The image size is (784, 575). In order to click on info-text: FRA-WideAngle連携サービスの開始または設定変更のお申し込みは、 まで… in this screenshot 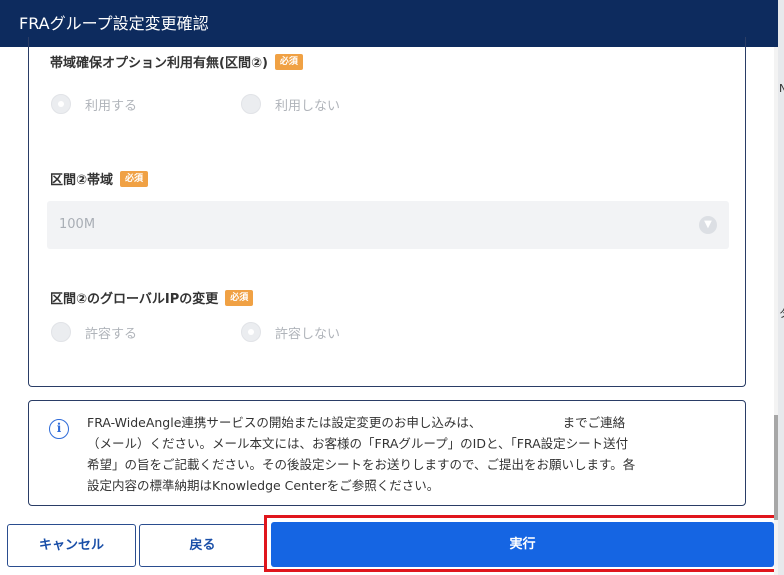, I will do `click(361, 454)`.